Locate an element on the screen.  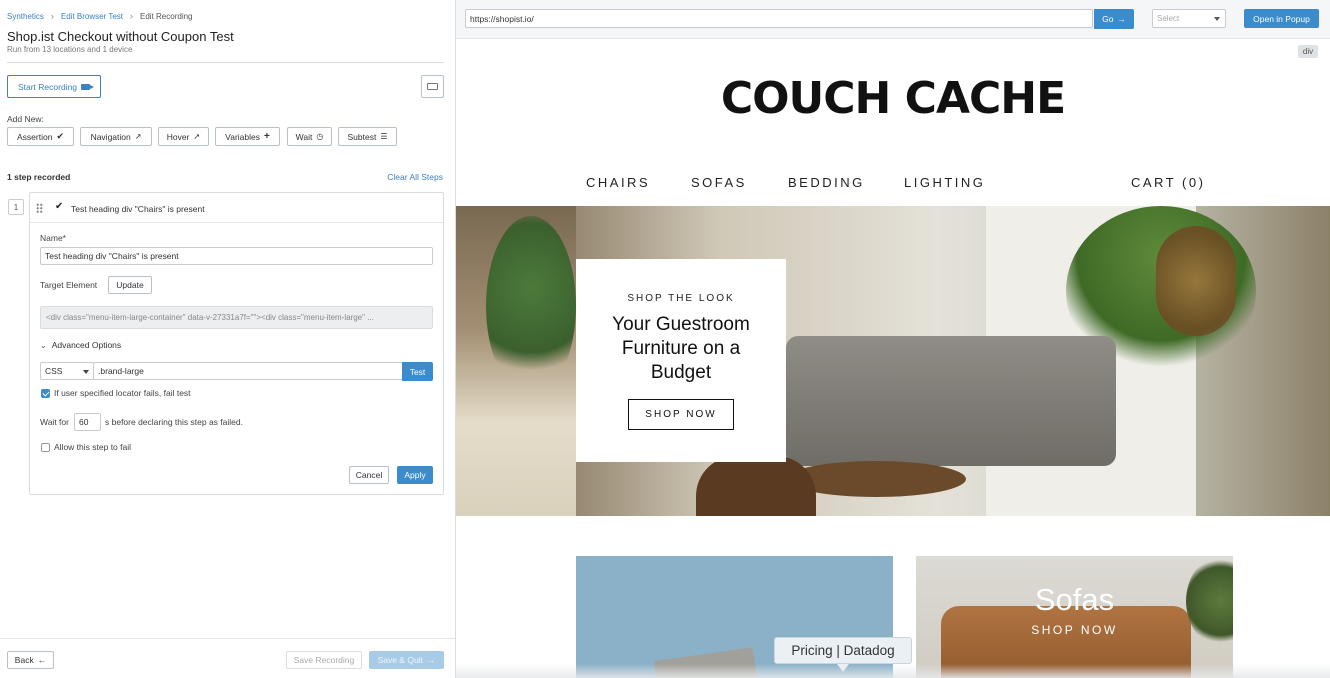
hero-macrame-pot-image is located at coordinates (1196, 281).